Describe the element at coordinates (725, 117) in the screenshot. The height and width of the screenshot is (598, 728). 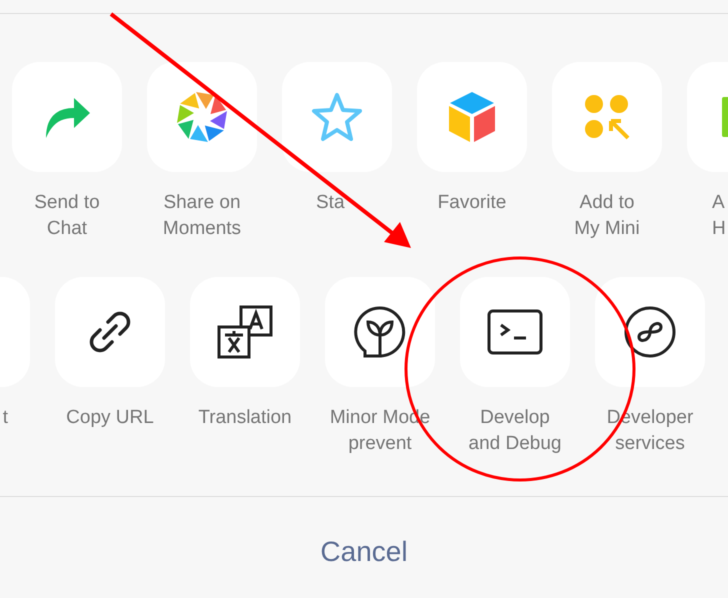
I see `bar-icon` at that location.